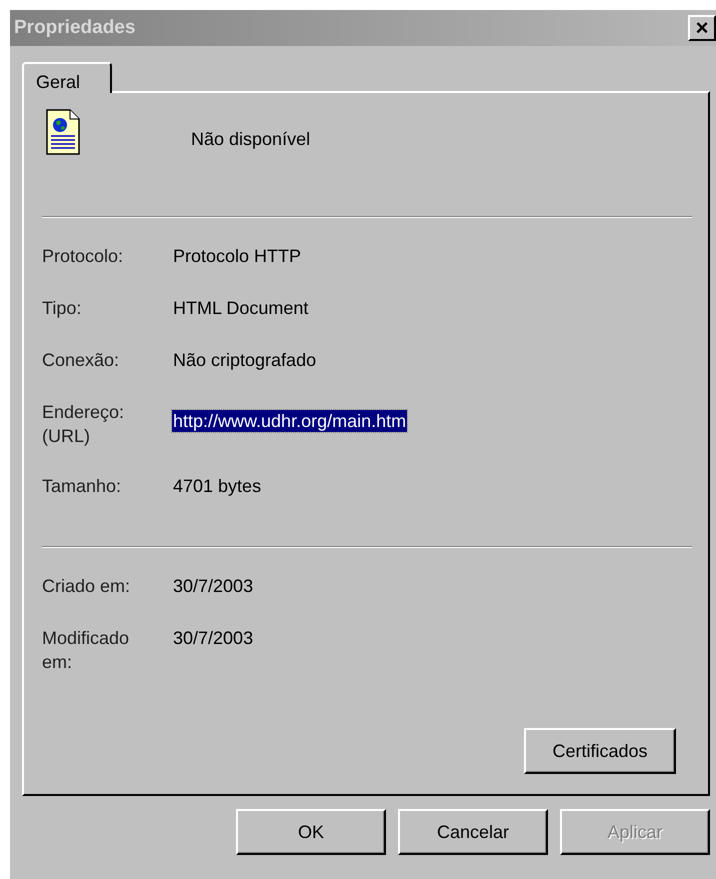 This screenshot has width=716, height=879. Describe the element at coordinates (83, 256) in the screenshot. I see `property-label: Protocolo:` at that location.